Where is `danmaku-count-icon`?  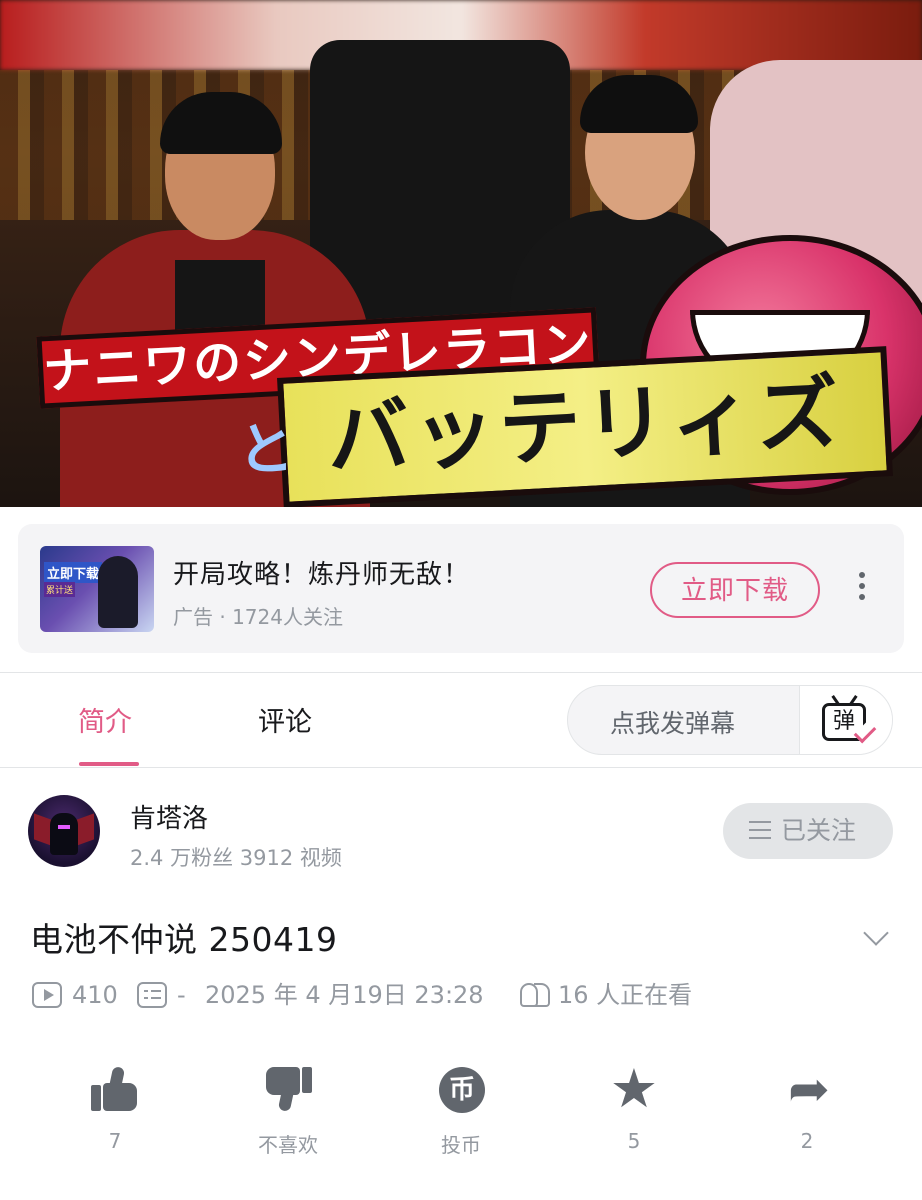 danmaku-count-icon is located at coordinates (152, 995).